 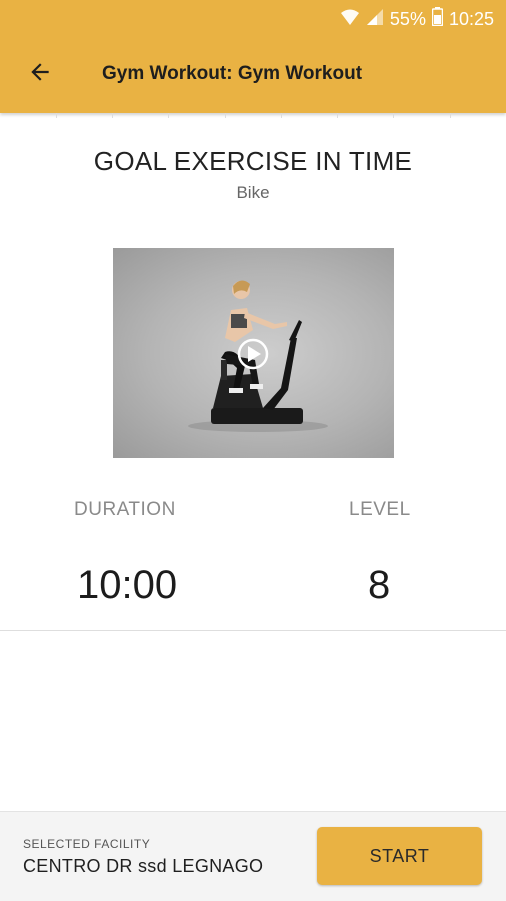 I want to click on level-label: LEVEL, so click(x=380, y=509).